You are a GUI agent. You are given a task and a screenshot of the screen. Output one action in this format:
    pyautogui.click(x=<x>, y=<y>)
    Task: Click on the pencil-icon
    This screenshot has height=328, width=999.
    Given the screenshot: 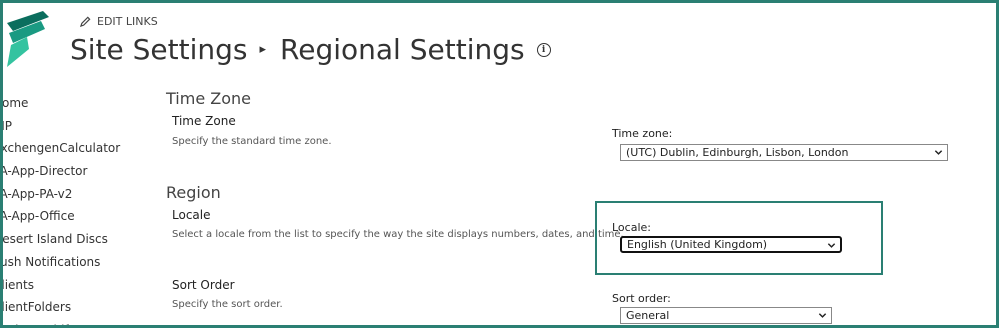 What is the action you would take?
    pyautogui.click(x=85, y=21)
    